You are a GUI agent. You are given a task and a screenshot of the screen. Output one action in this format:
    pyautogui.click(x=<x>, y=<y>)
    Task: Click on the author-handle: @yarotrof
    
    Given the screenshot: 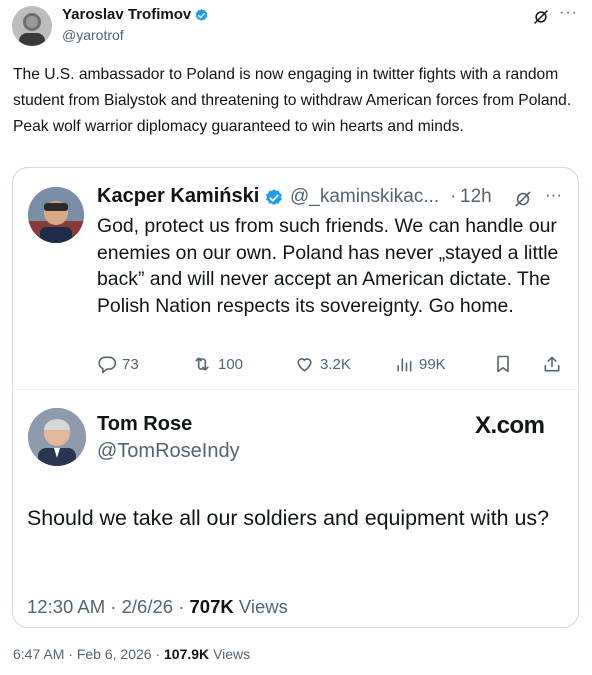 What is the action you would take?
    pyautogui.click(x=93, y=35)
    